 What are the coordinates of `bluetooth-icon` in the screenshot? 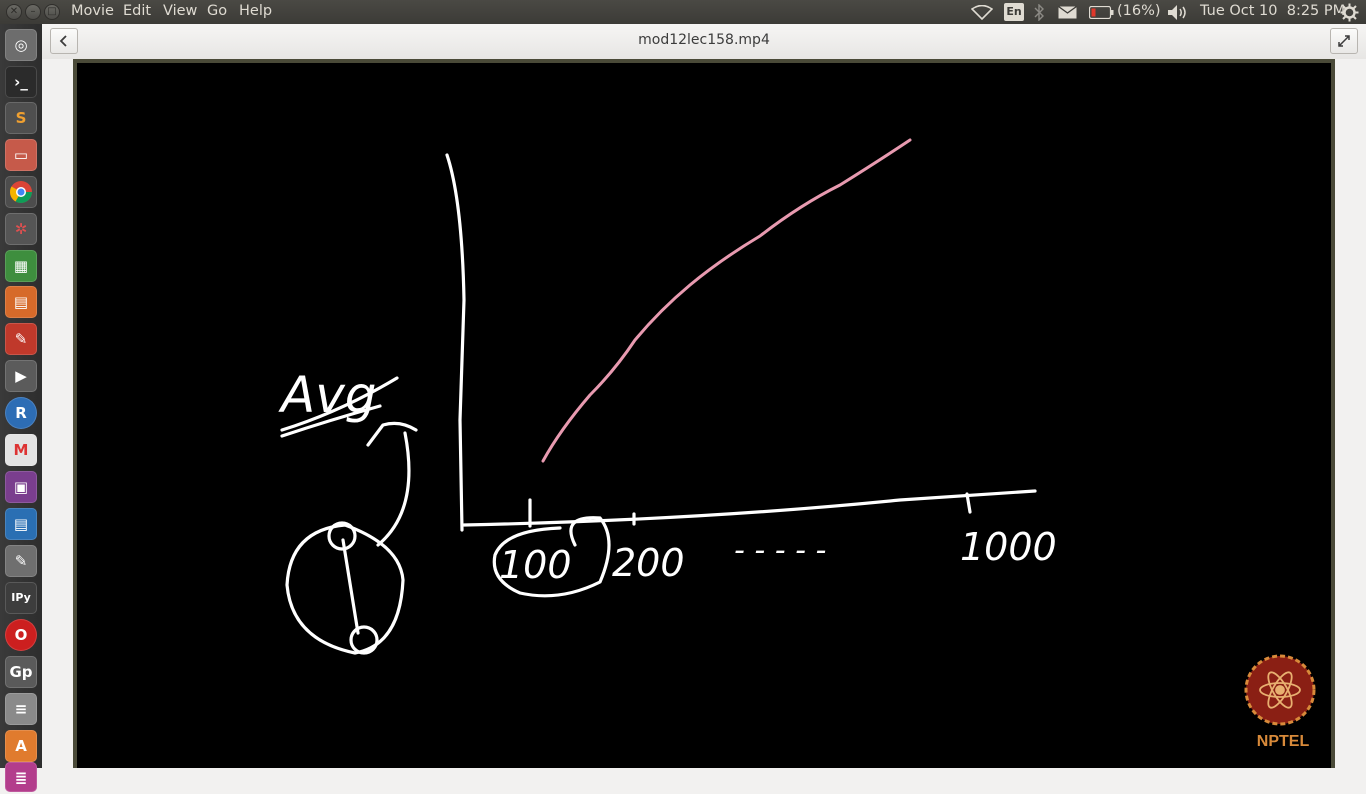 It's located at (1039, 12).